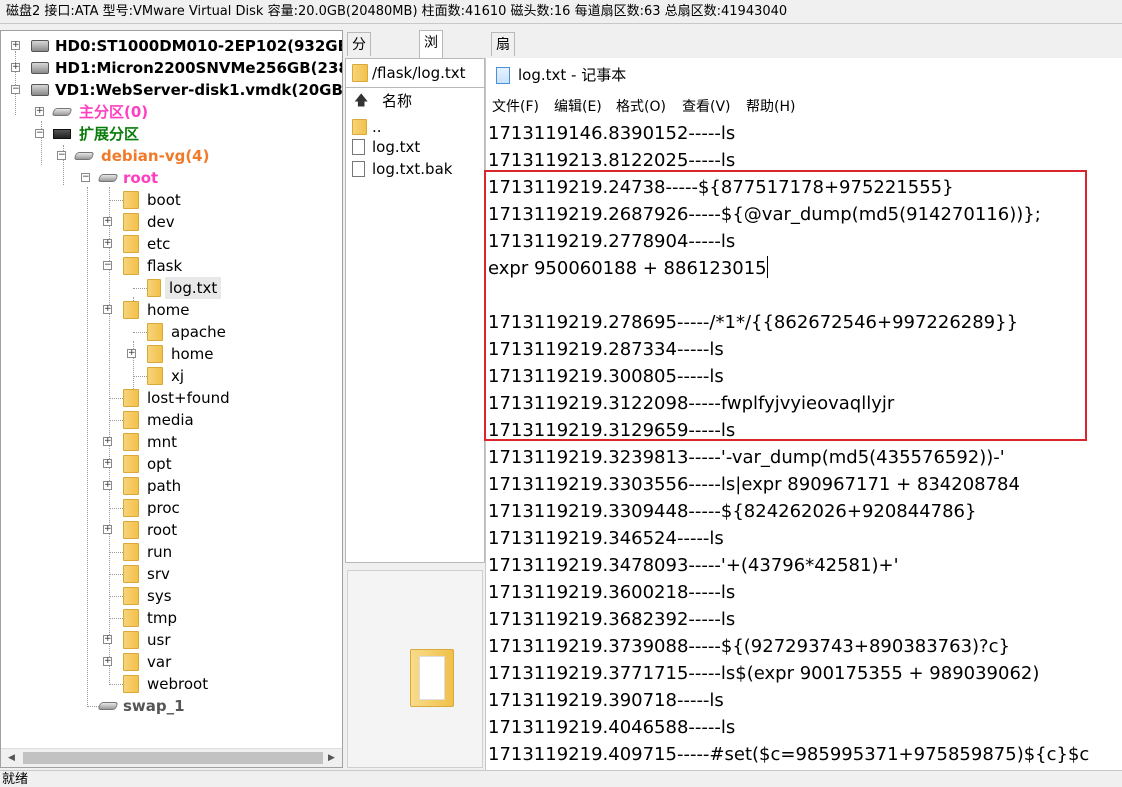 This screenshot has height=787, width=1122. Describe the element at coordinates (693, 565) in the screenshot. I see `text-line: 1713119219.3478093-----'+(43796*42581)+'` at that location.